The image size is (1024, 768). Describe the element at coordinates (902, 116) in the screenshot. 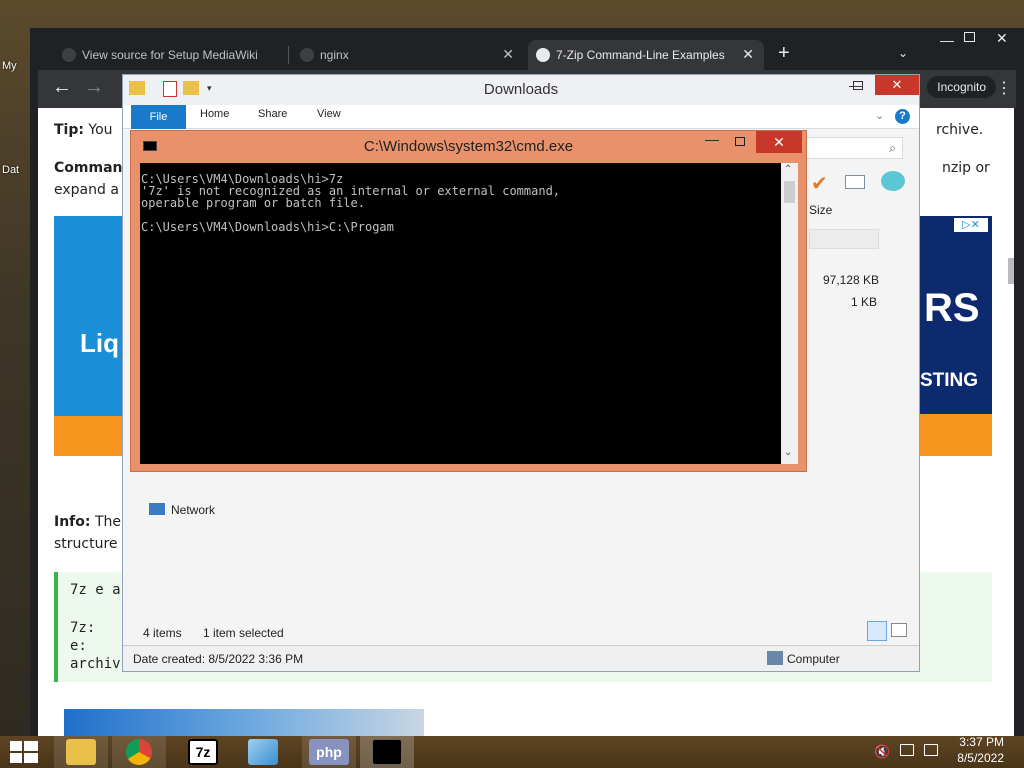

I see `help-icon: ?` at that location.